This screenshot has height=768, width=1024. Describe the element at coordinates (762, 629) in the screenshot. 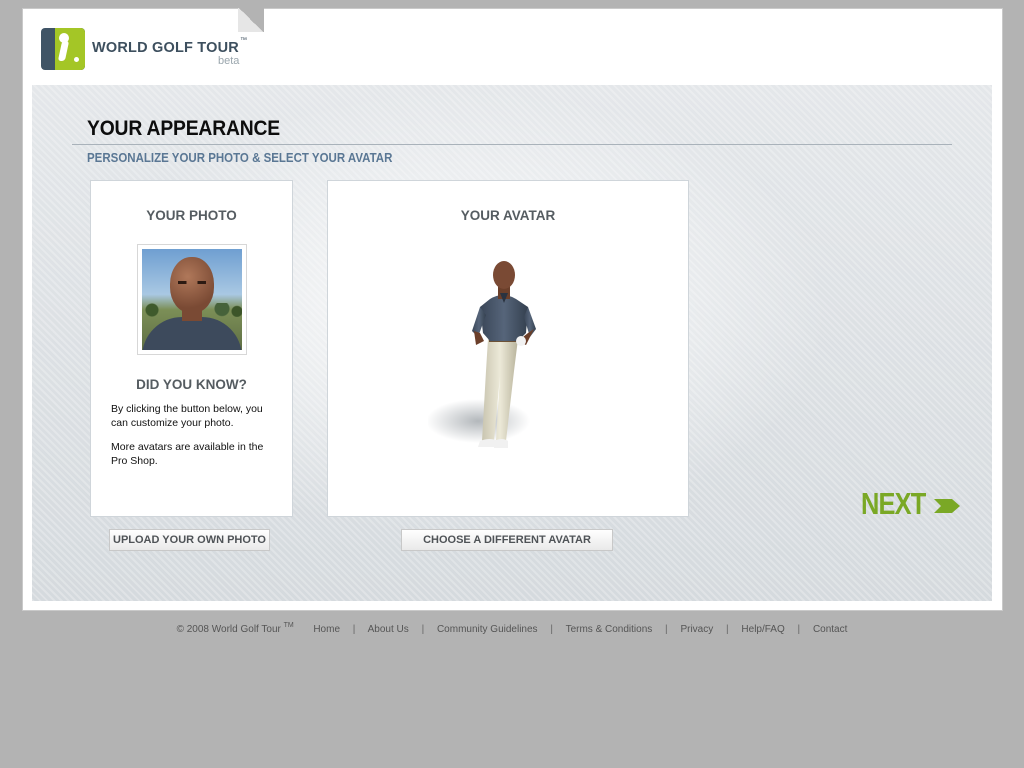

I see `footer-link-help-faq: Help/FAQ` at that location.